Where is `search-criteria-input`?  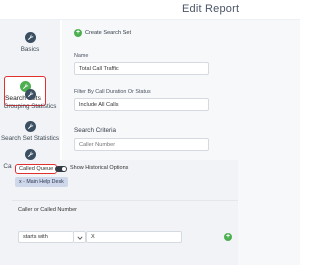
search-criteria-input is located at coordinates (141, 144).